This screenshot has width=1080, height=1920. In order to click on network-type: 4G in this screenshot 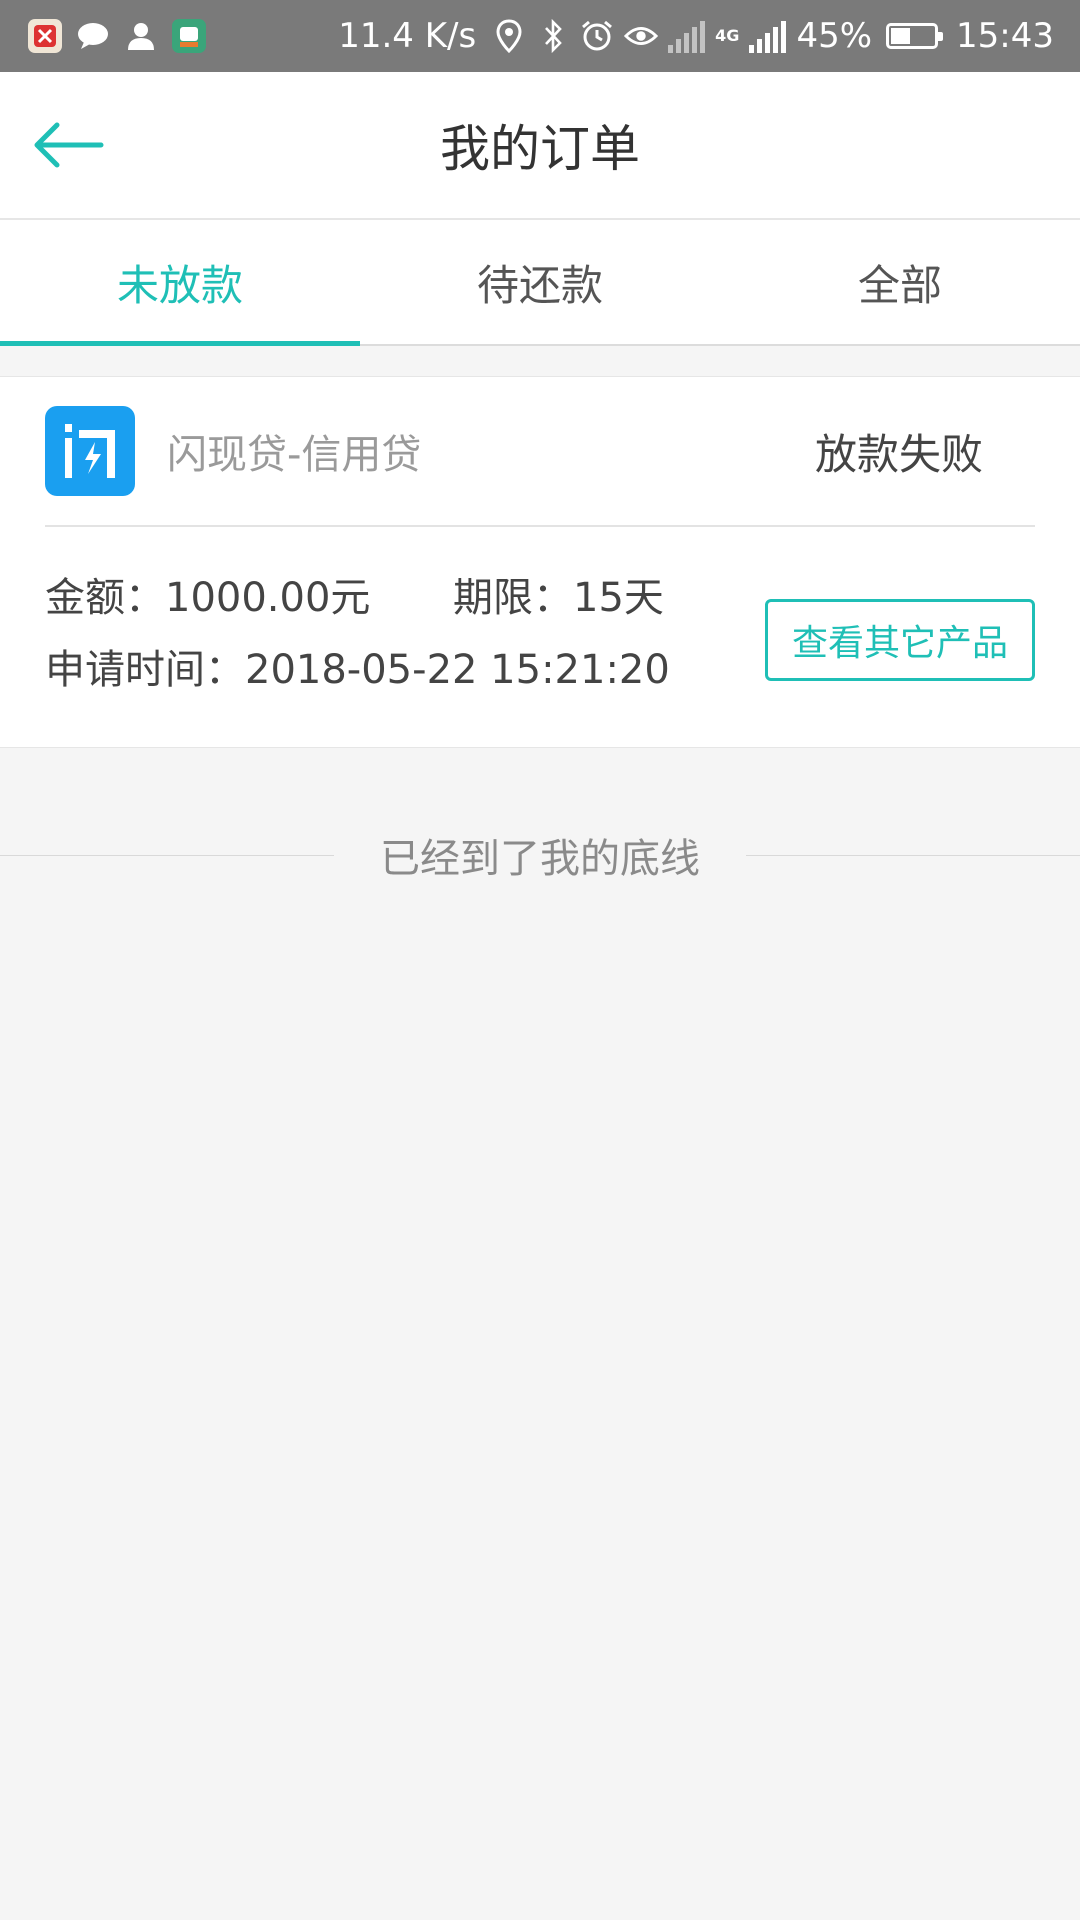, I will do `click(727, 35)`.